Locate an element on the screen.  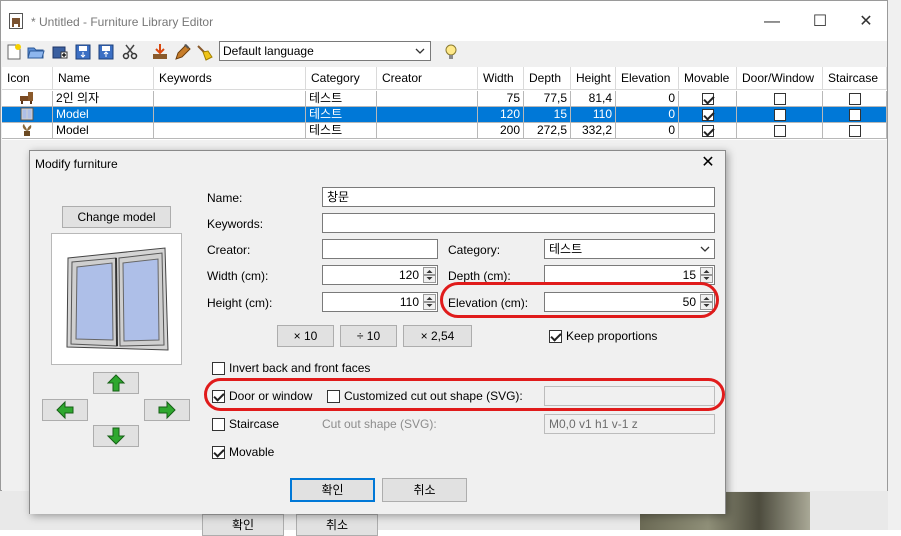
width-spinner: 120 is located at coordinates (380, 275).